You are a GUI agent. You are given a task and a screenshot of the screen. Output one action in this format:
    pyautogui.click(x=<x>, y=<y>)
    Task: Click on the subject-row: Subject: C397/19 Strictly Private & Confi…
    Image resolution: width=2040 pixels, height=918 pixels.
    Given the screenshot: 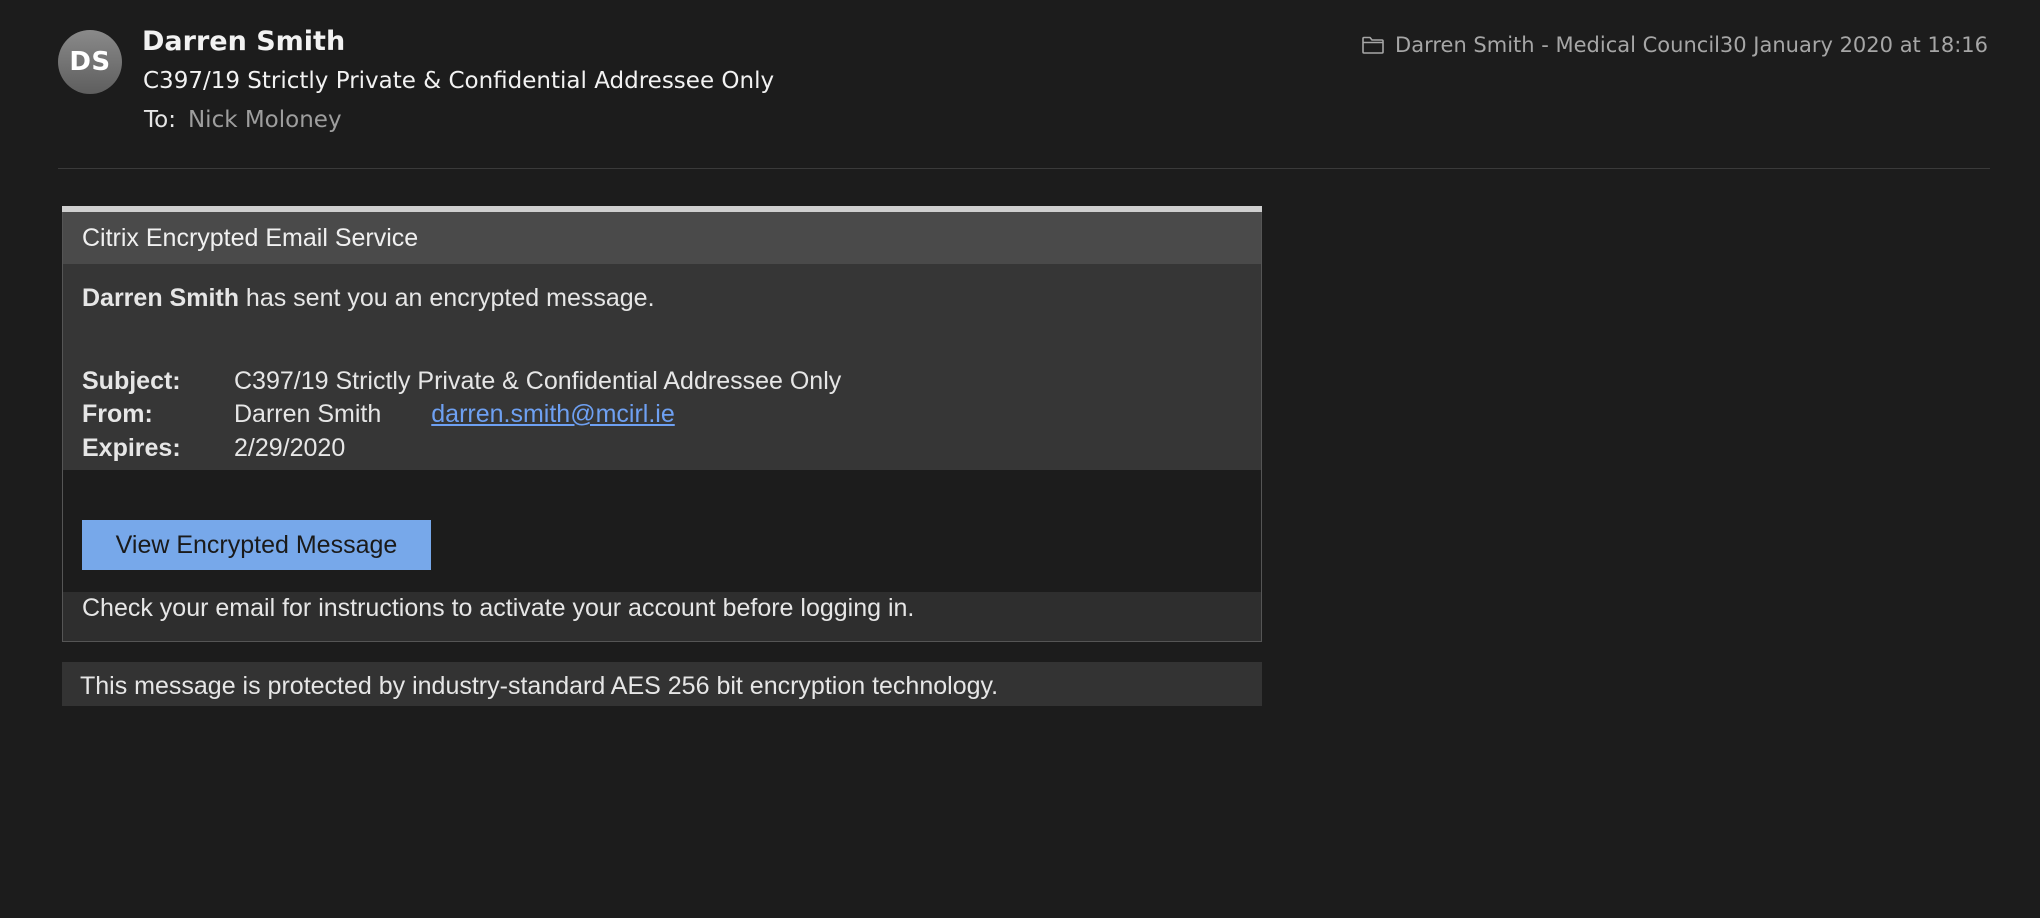 What is the action you would take?
    pyautogui.click(x=461, y=381)
    